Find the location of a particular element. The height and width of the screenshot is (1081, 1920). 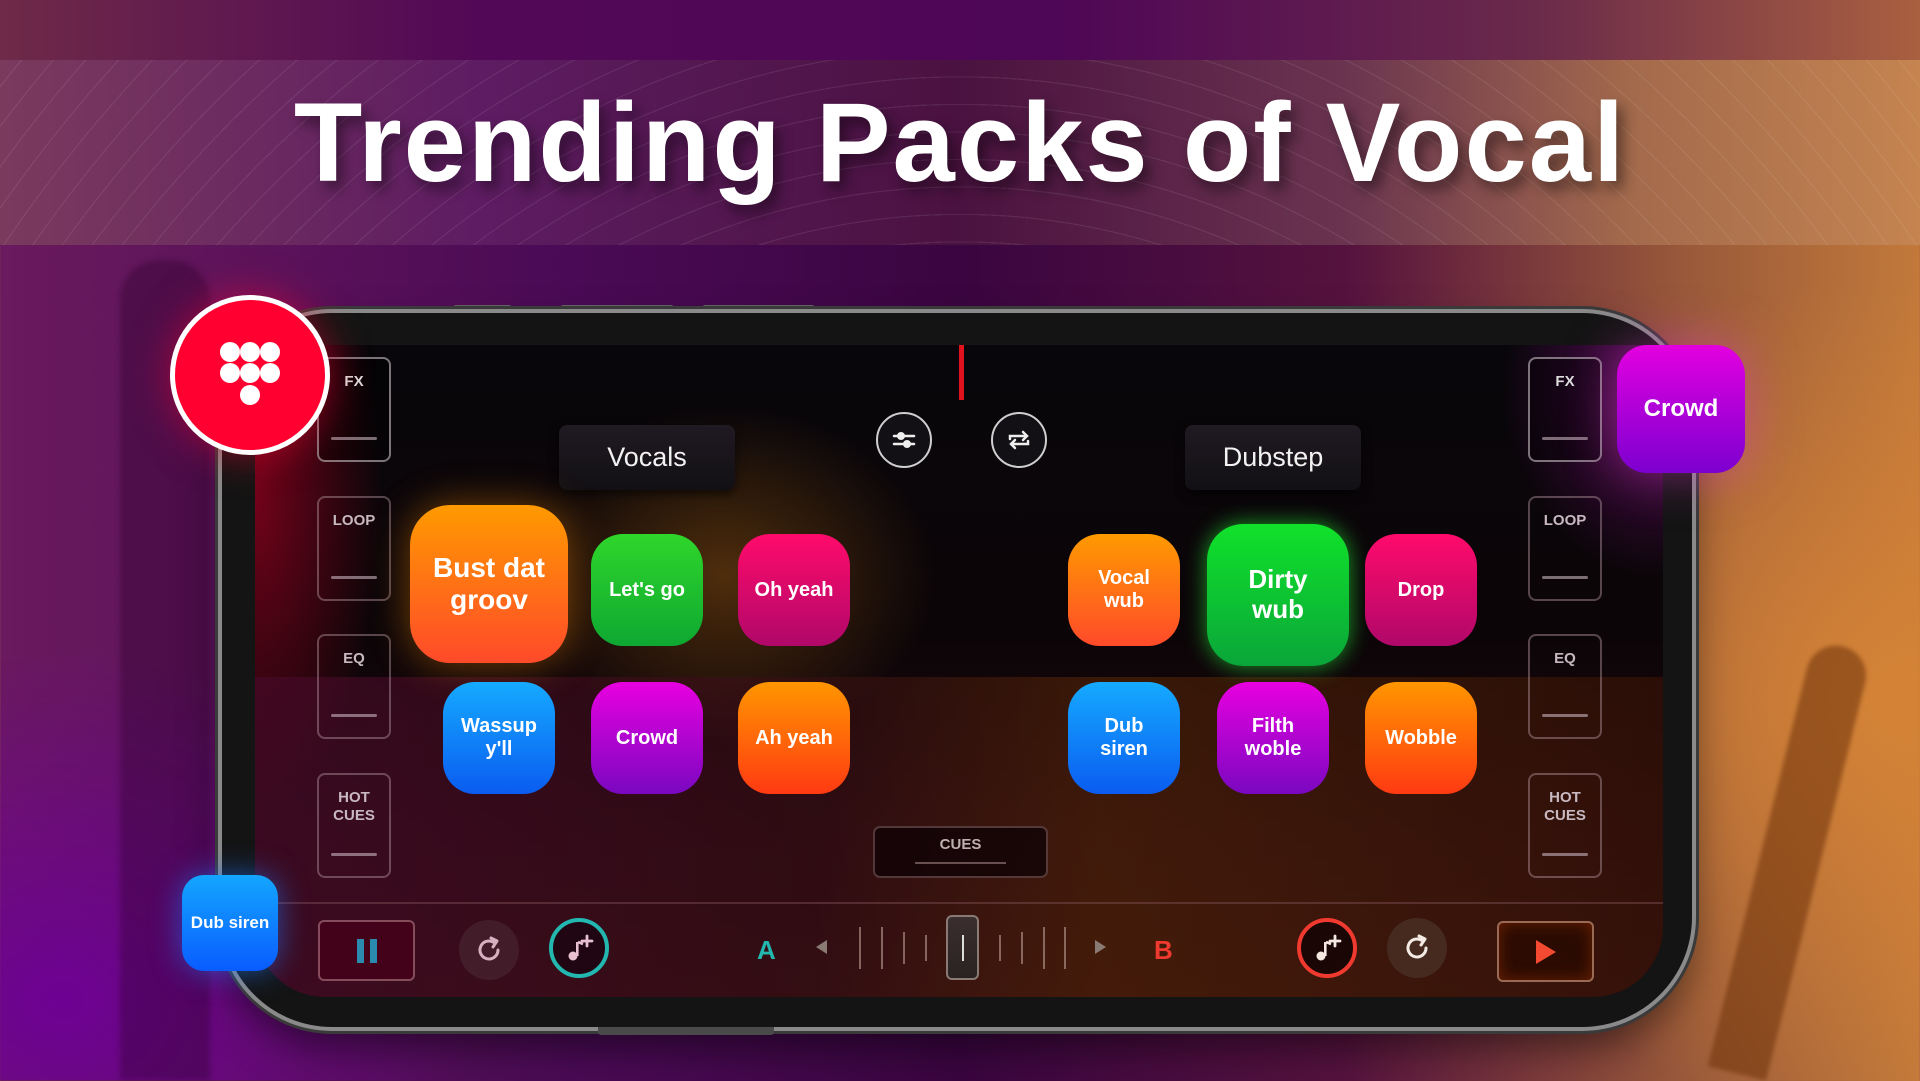

phone-bottom-button is located at coordinates (686, 1031).